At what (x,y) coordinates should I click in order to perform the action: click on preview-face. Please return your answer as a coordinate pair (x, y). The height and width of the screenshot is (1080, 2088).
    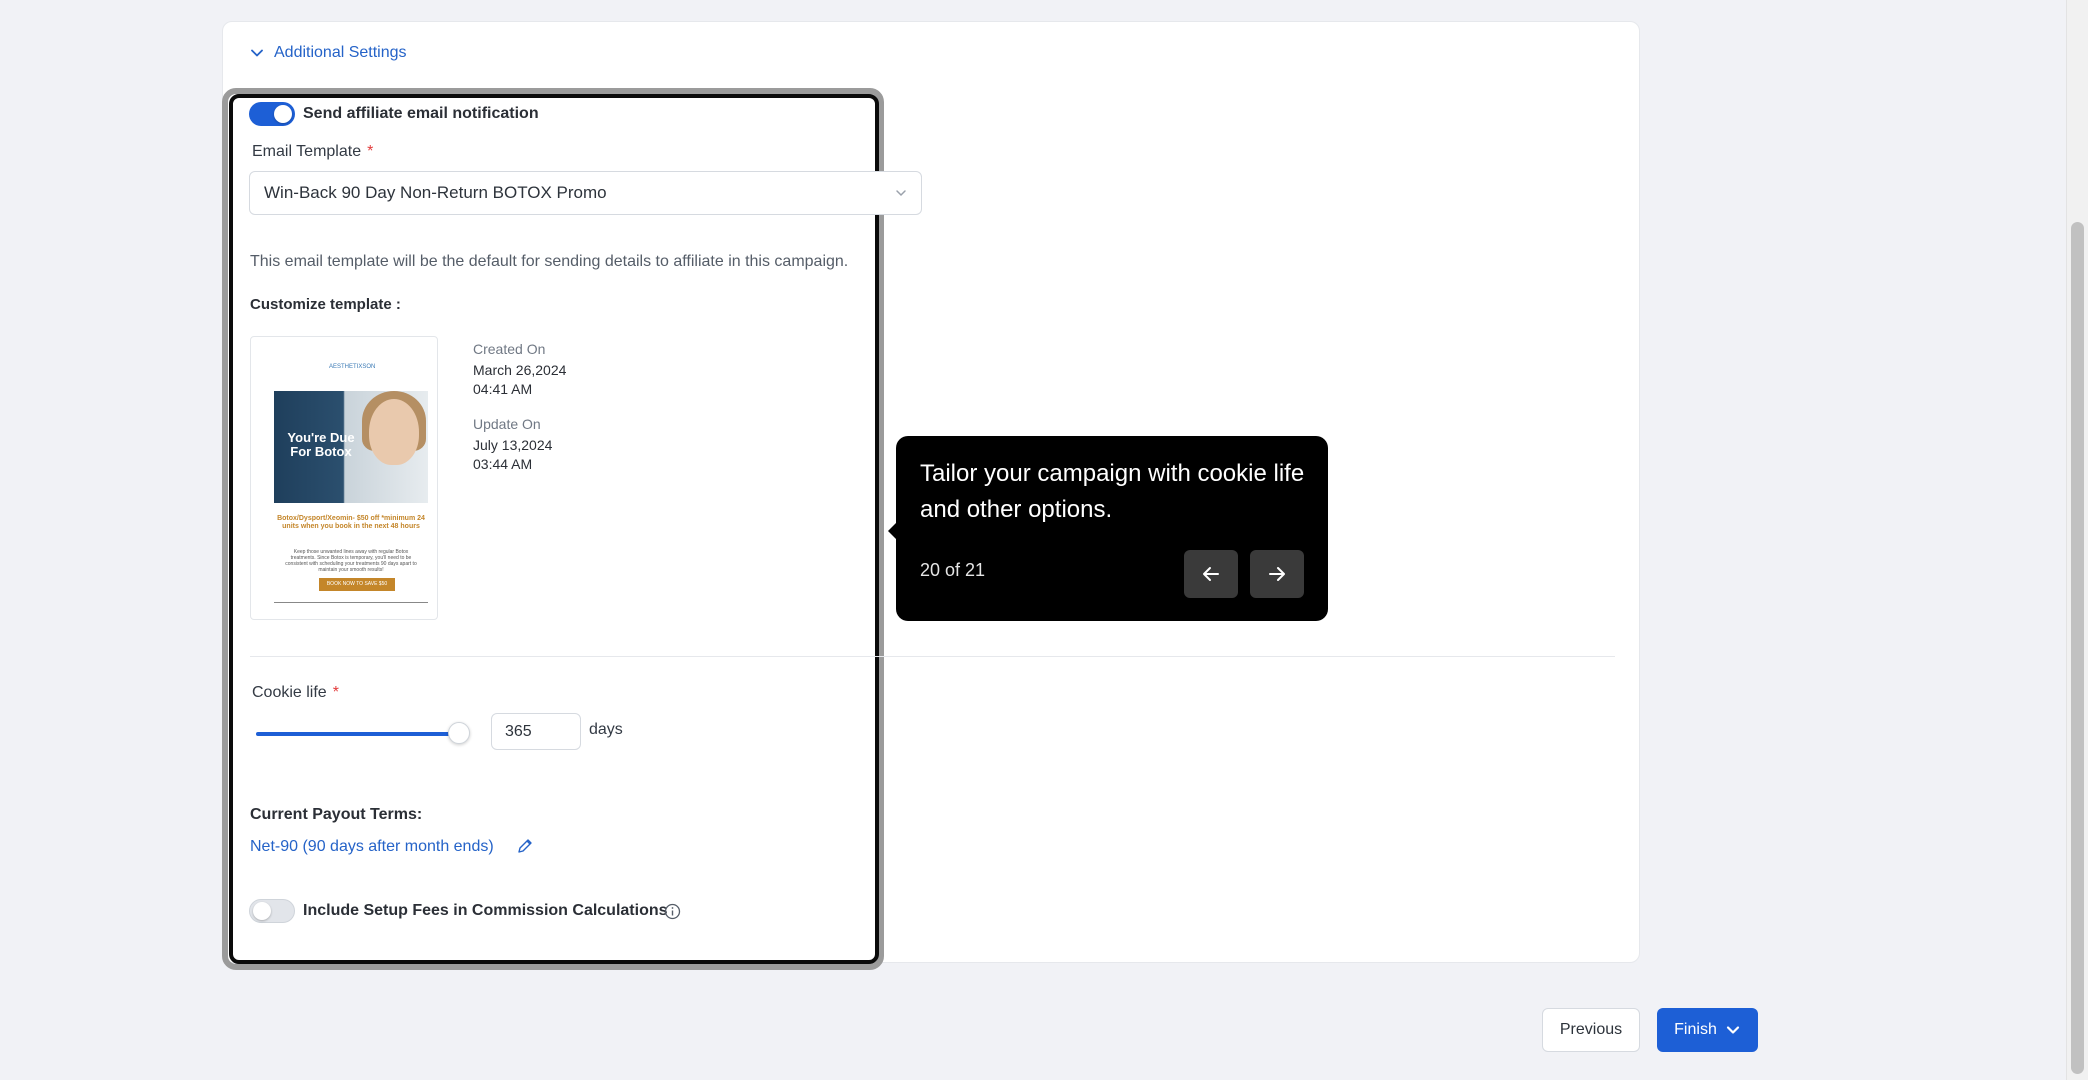
    Looking at the image, I should click on (394, 432).